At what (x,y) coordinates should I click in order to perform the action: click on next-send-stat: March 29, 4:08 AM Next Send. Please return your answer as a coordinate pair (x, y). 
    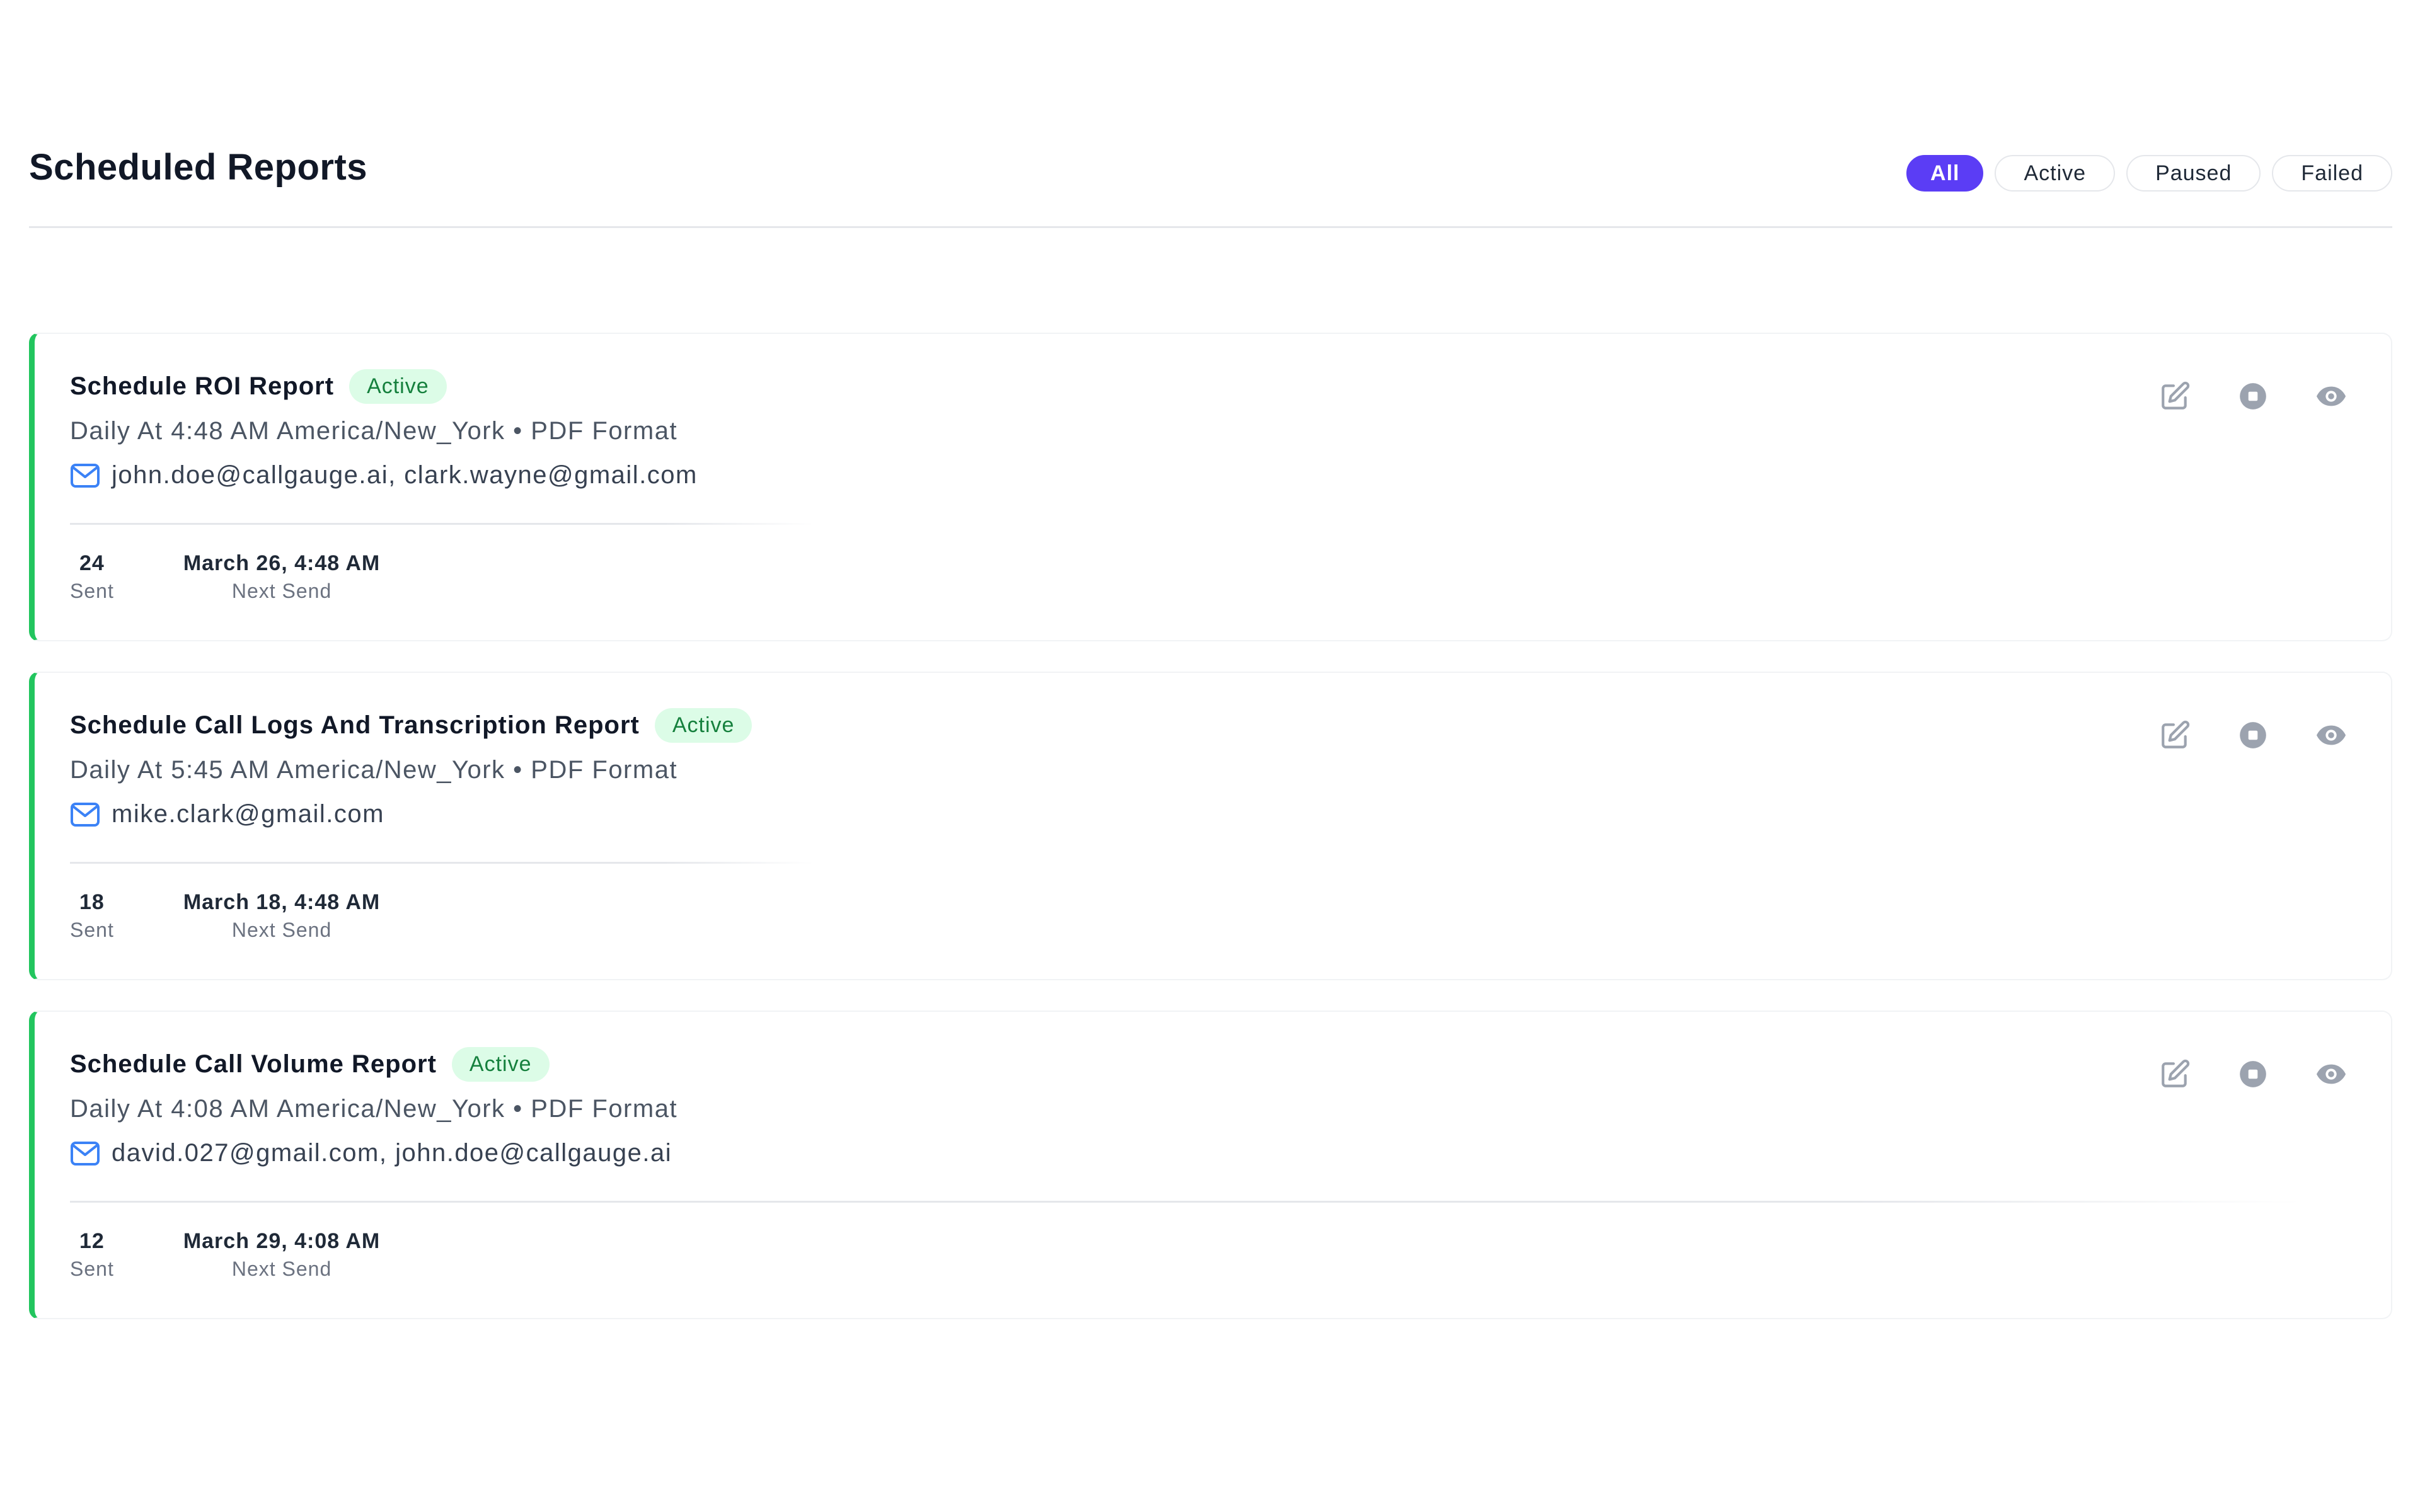
    Looking at the image, I should click on (282, 1255).